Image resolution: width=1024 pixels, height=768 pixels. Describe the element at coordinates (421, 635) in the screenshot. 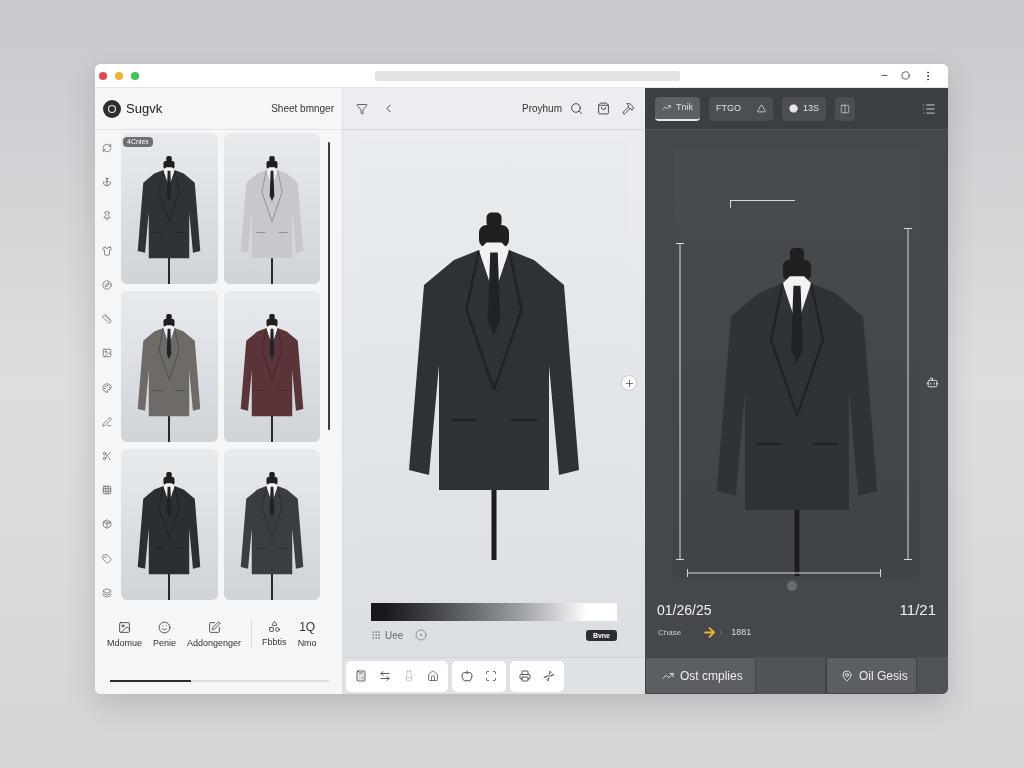

I see `circle-dot-icon` at that location.